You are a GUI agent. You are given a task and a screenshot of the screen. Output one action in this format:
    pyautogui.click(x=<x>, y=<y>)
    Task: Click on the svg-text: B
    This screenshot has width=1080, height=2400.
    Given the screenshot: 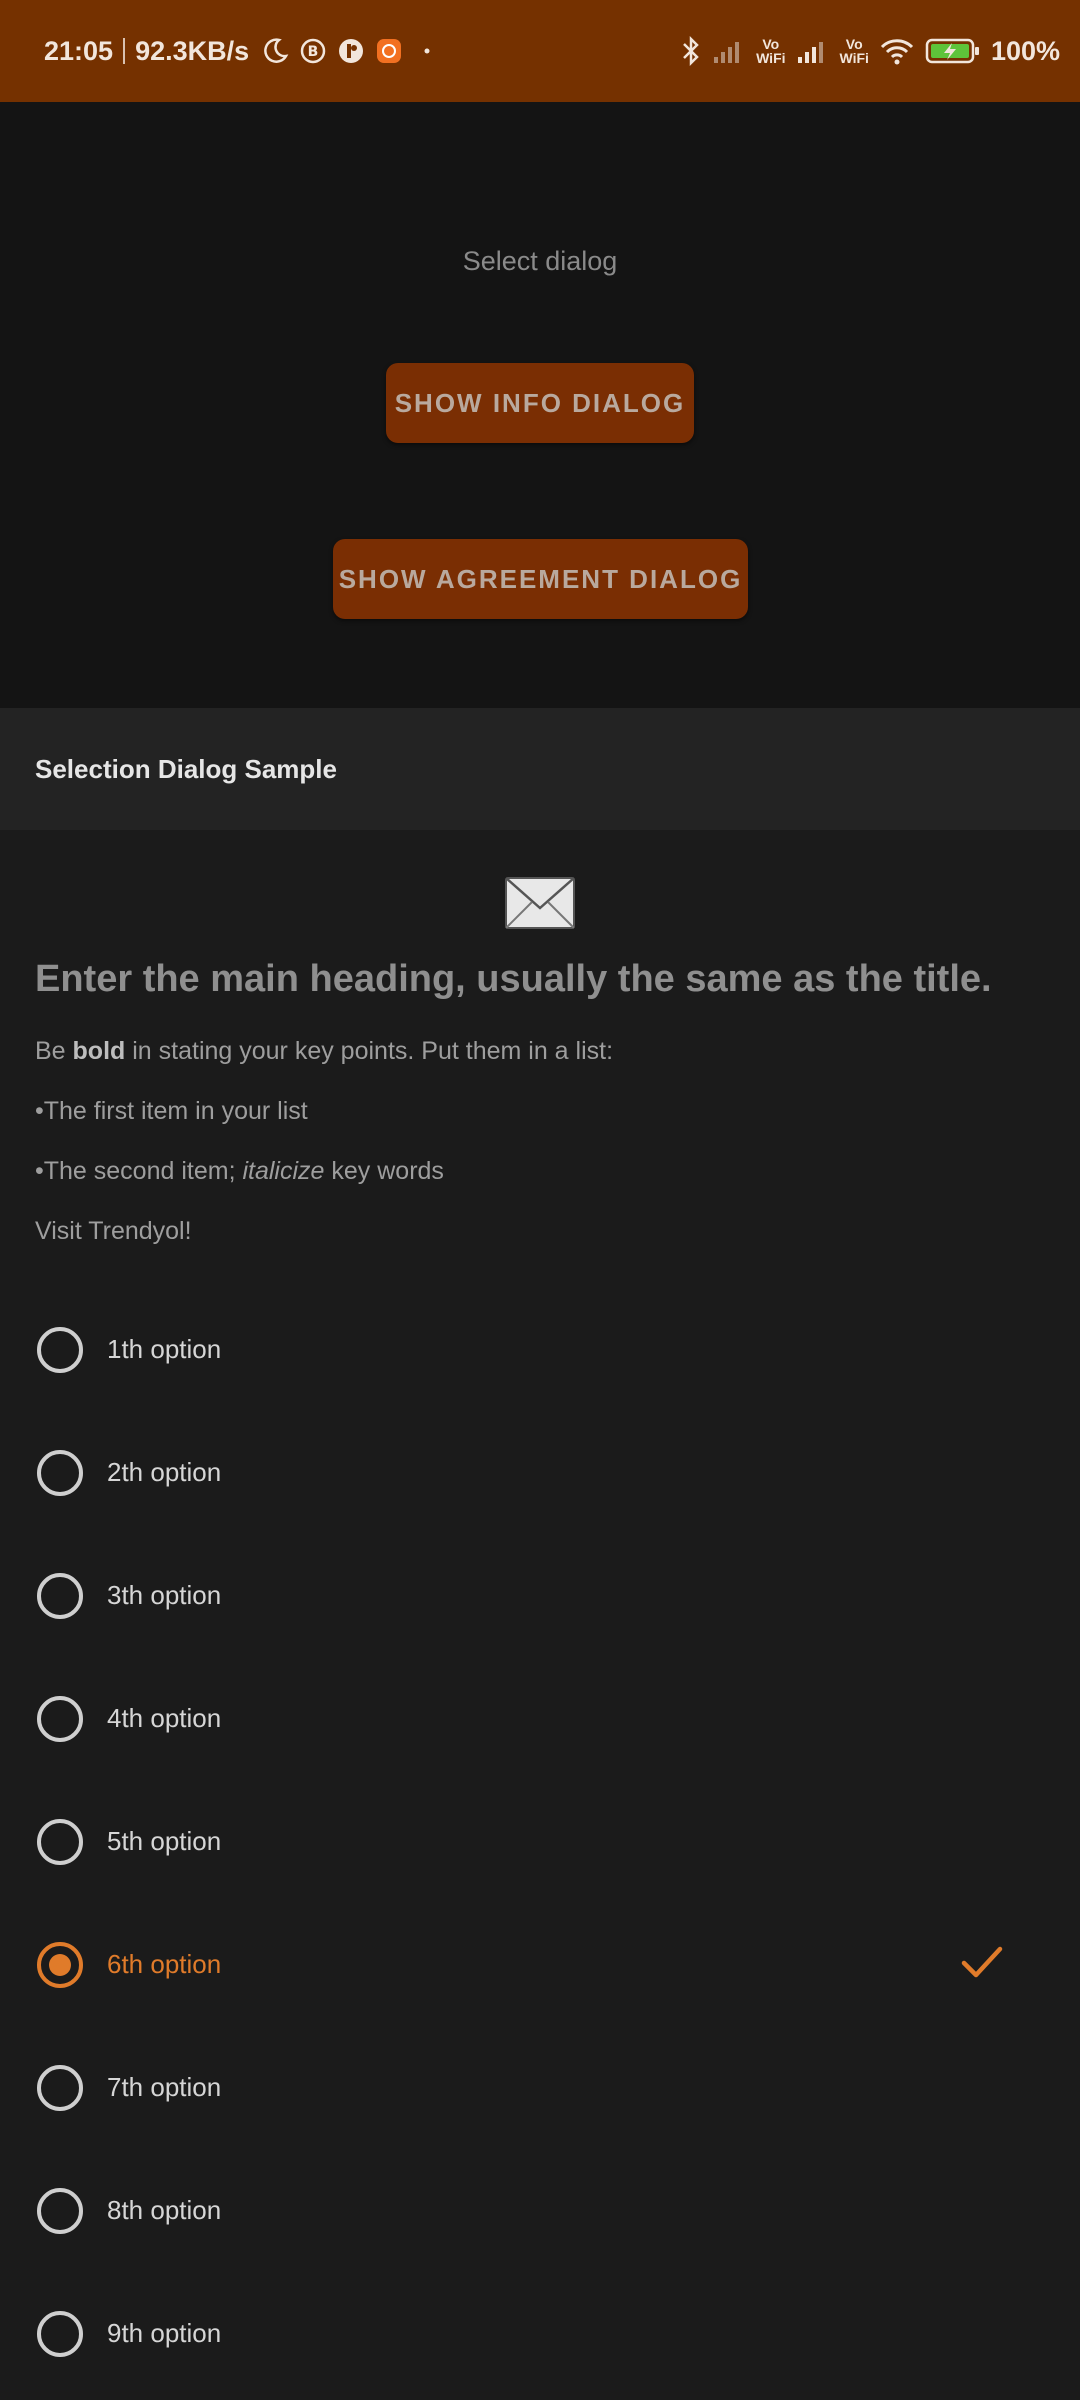 What is the action you would take?
    pyautogui.click(x=313, y=52)
    